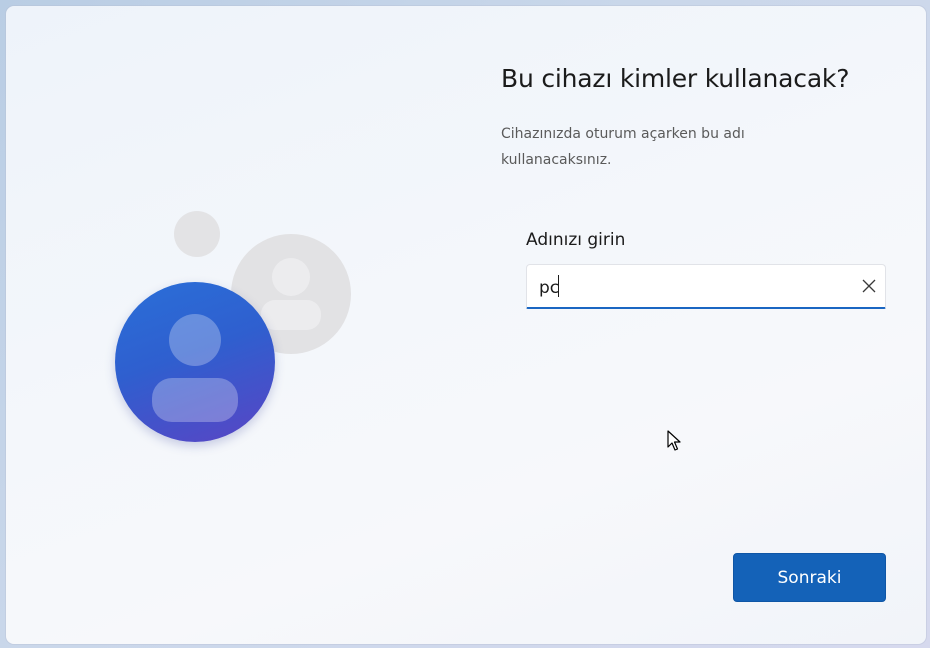 The width and height of the screenshot is (930, 648). What do you see at coordinates (809, 577) in the screenshot?
I see `next-button: Sonraki` at bounding box center [809, 577].